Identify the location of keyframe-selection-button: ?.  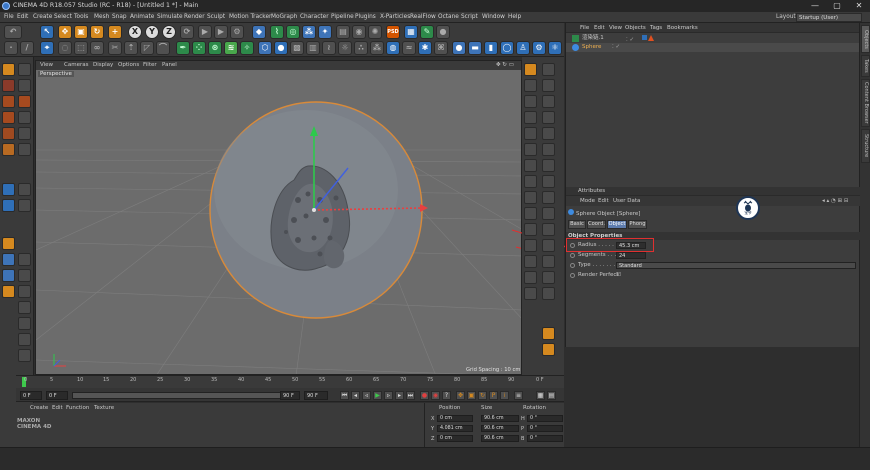
(446, 395).